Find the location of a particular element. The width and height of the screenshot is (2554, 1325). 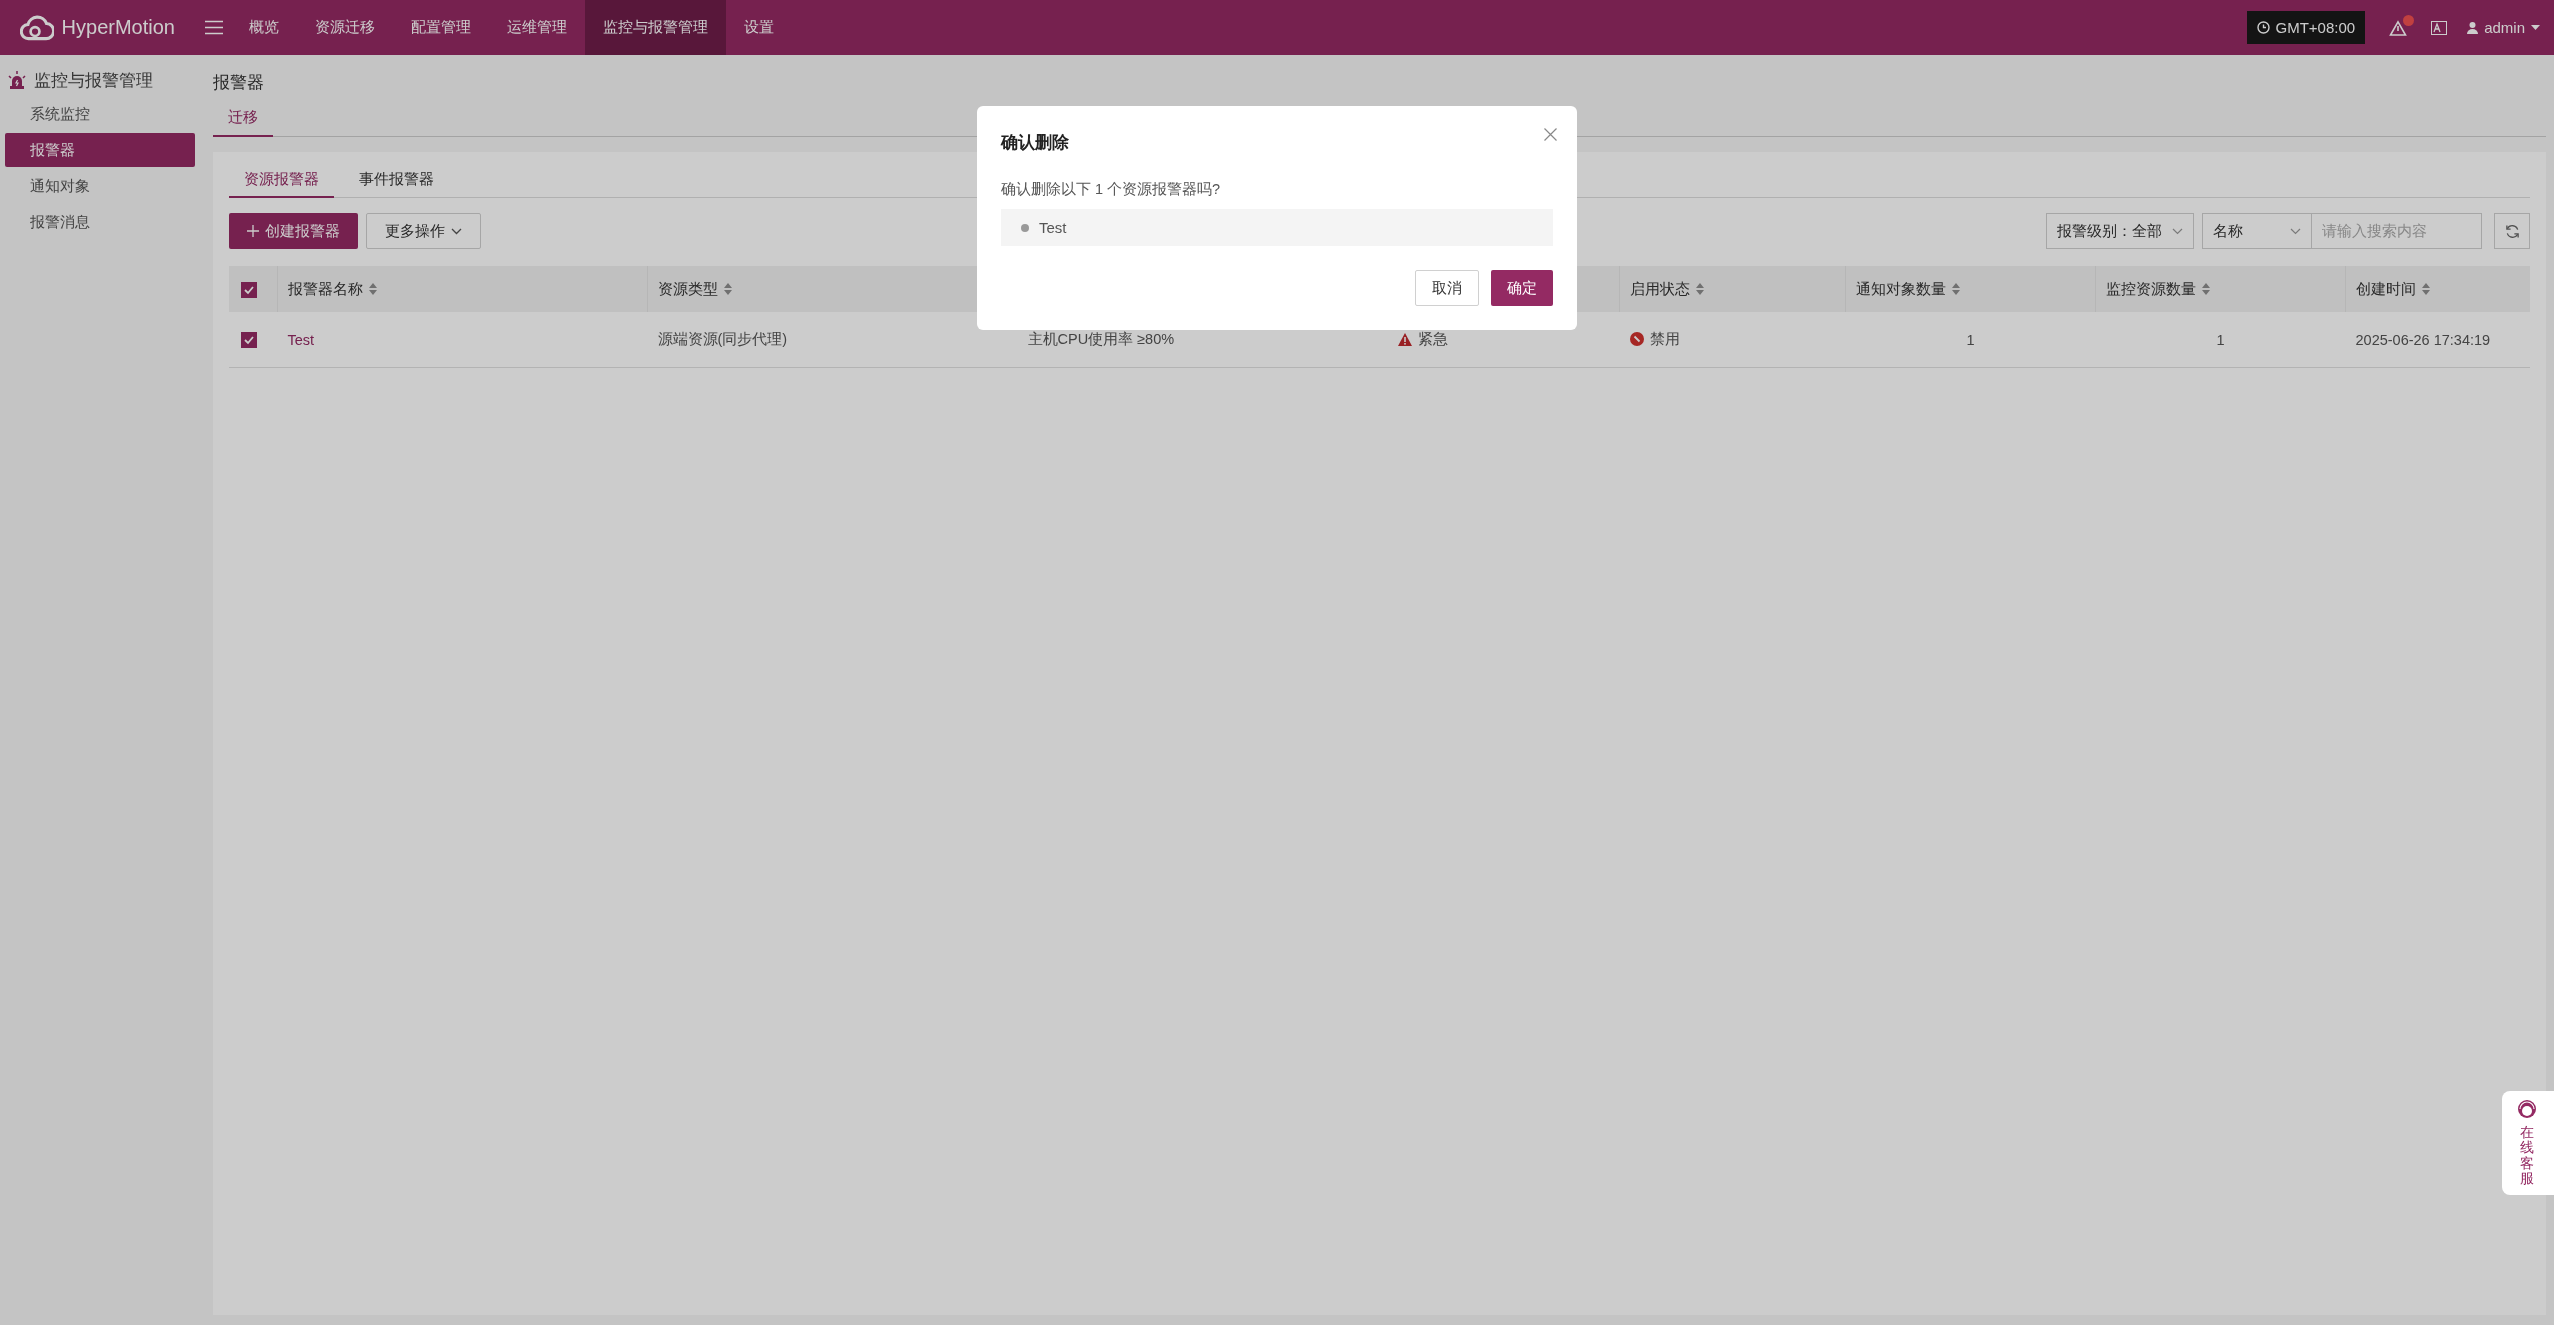

tab: 迁移 is located at coordinates (243, 122).